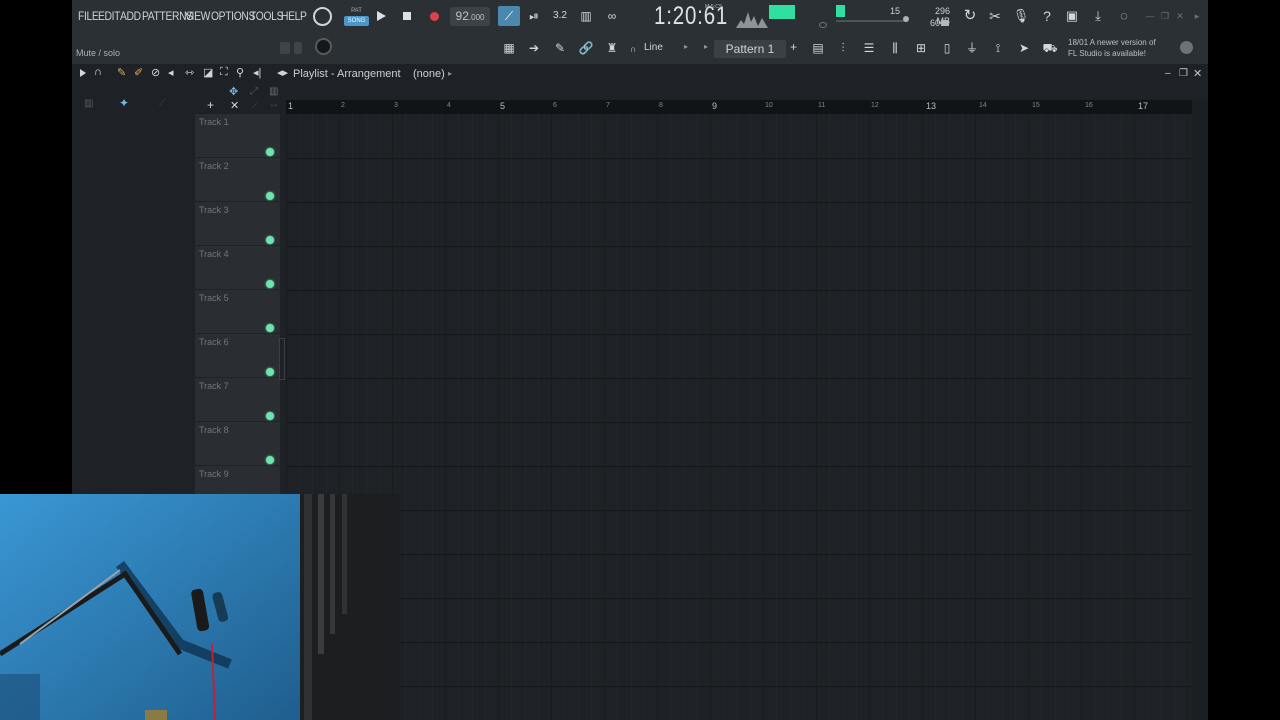  Describe the element at coordinates (240, 72) in the screenshot. I see `zoom-tool-icon: ⚲` at that location.